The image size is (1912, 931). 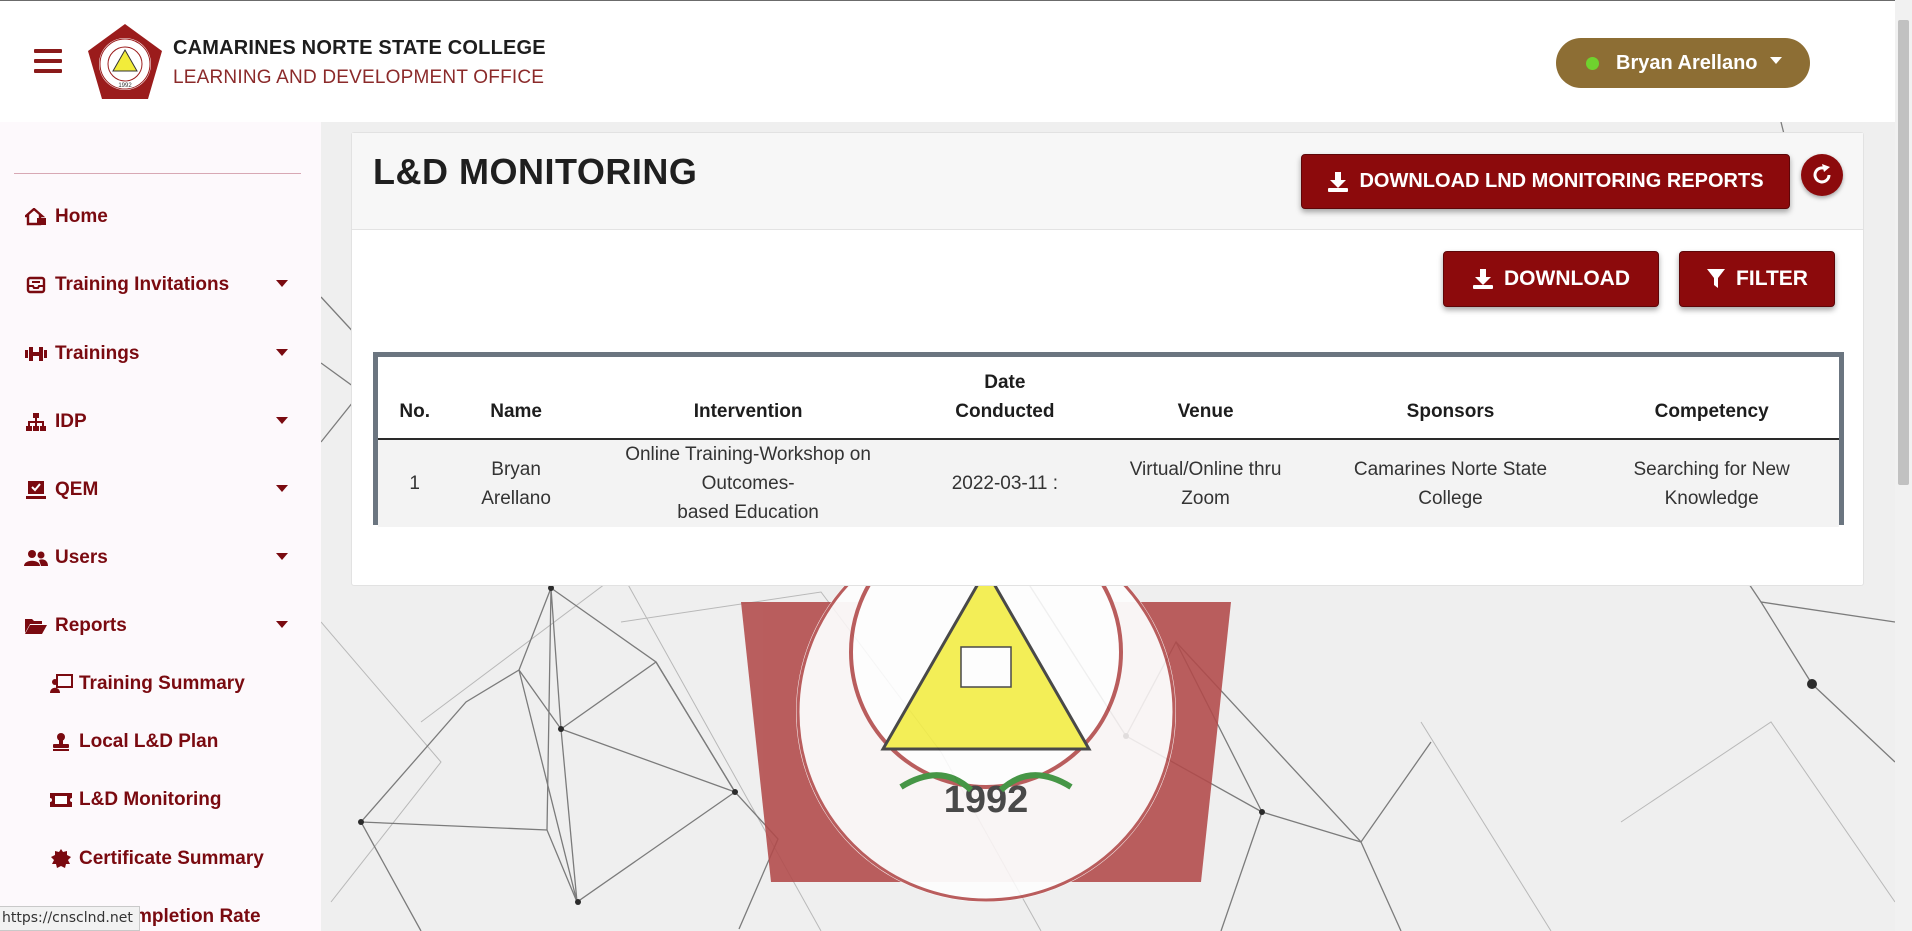 What do you see at coordinates (1716, 278) in the screenshot?
I see `filter-icon` at bounding box center [1716, 278].